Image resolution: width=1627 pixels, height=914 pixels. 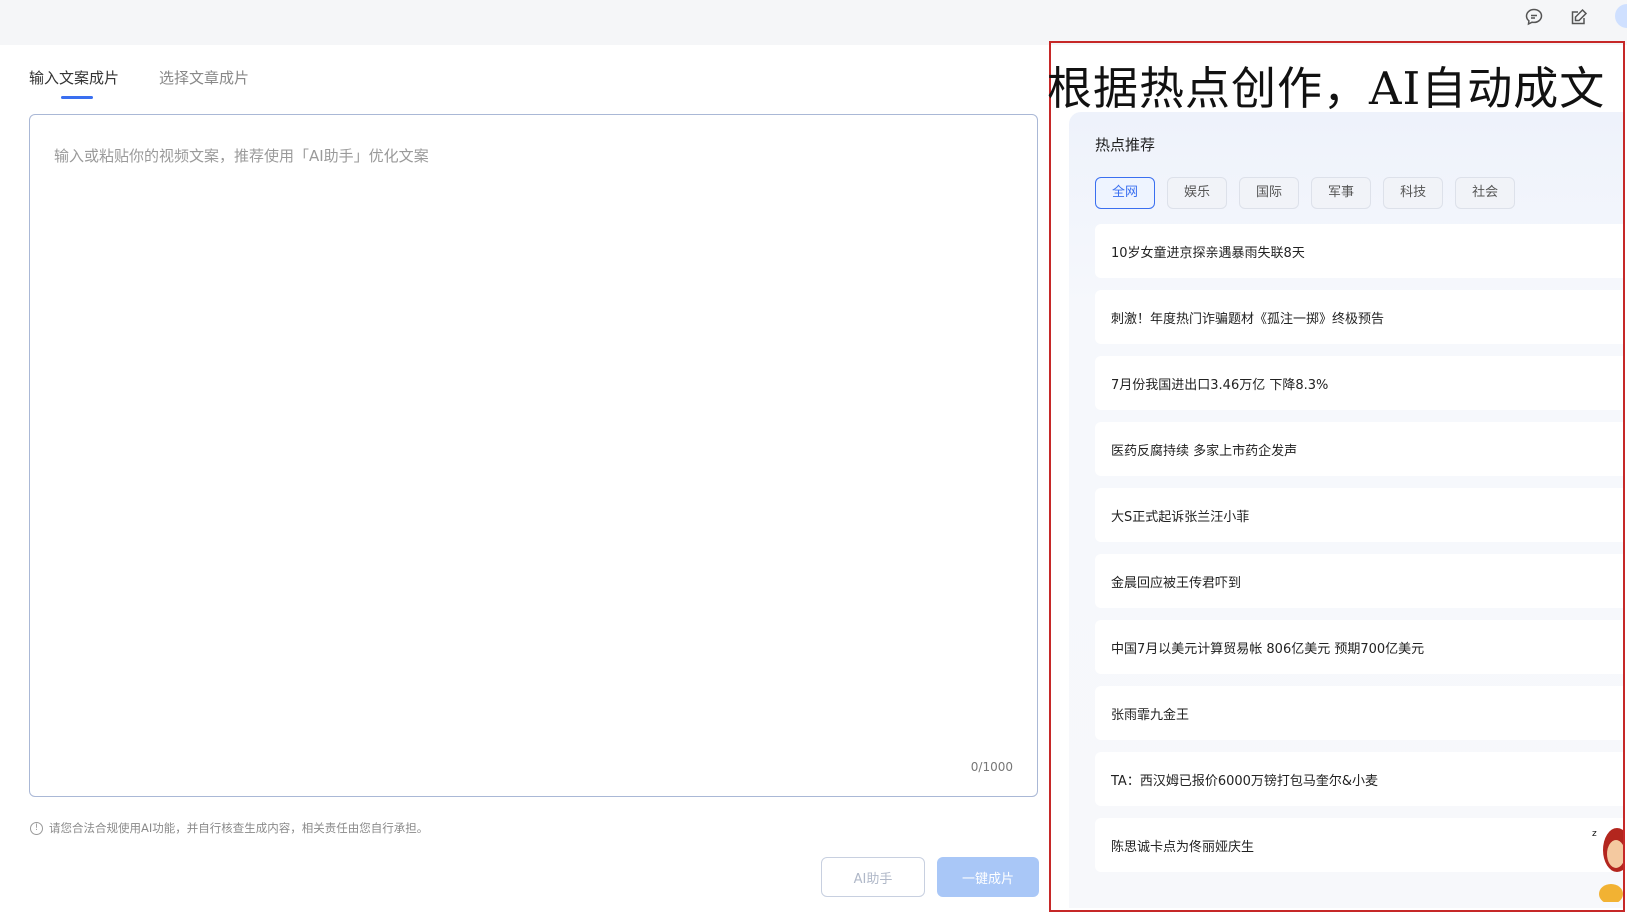 I want to click on edit-icon, so click(x=1579, y=17).